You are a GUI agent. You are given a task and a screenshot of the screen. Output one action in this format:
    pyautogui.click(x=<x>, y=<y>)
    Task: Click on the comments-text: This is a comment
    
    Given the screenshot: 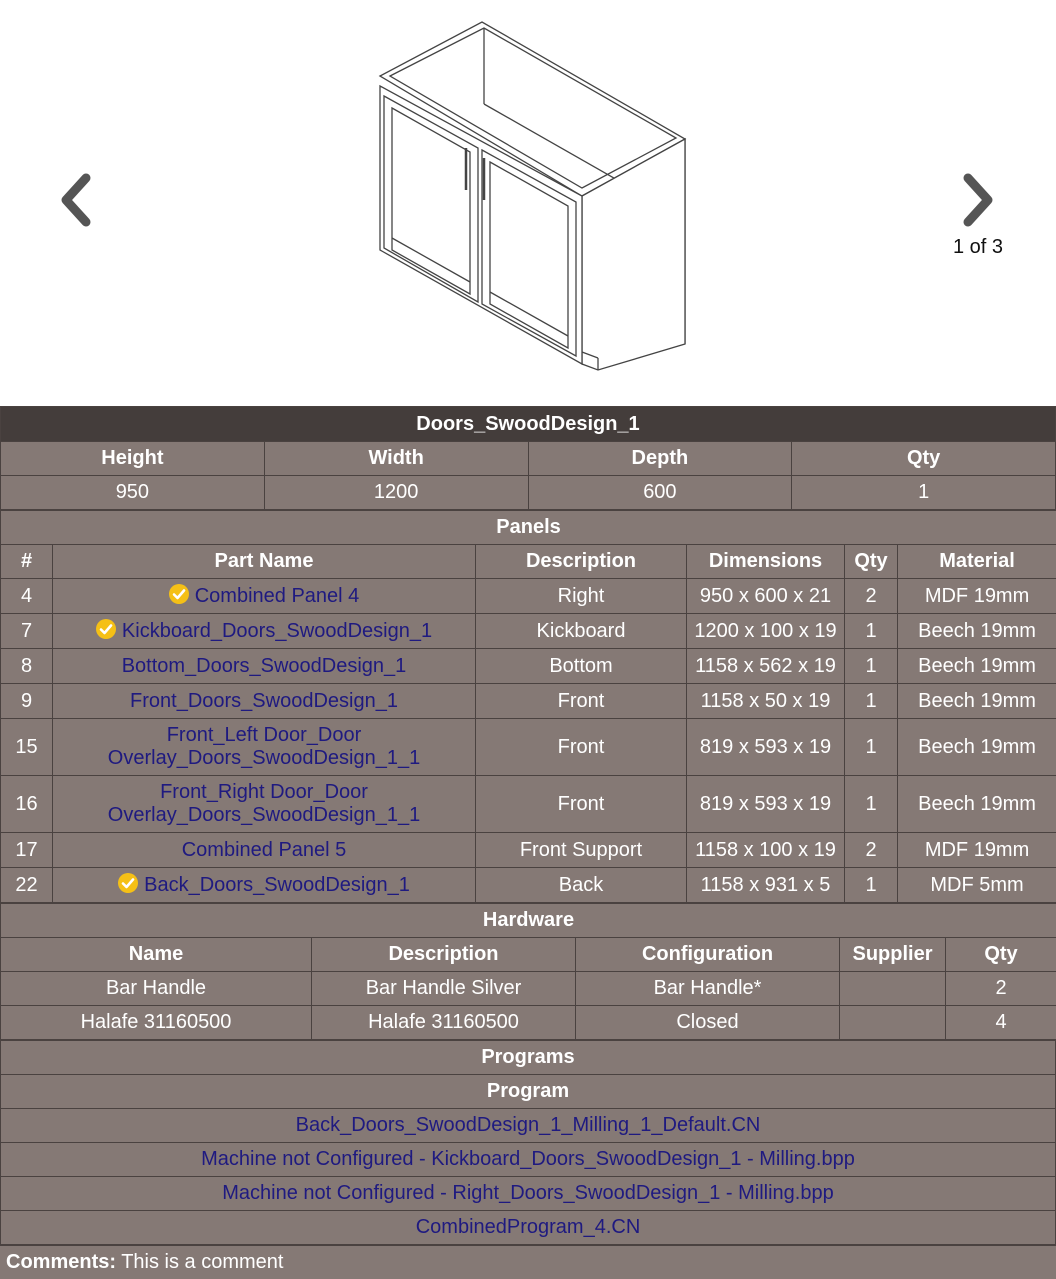 What is the action you would take?
    pyautogui.click(x=202, y=1262)
    